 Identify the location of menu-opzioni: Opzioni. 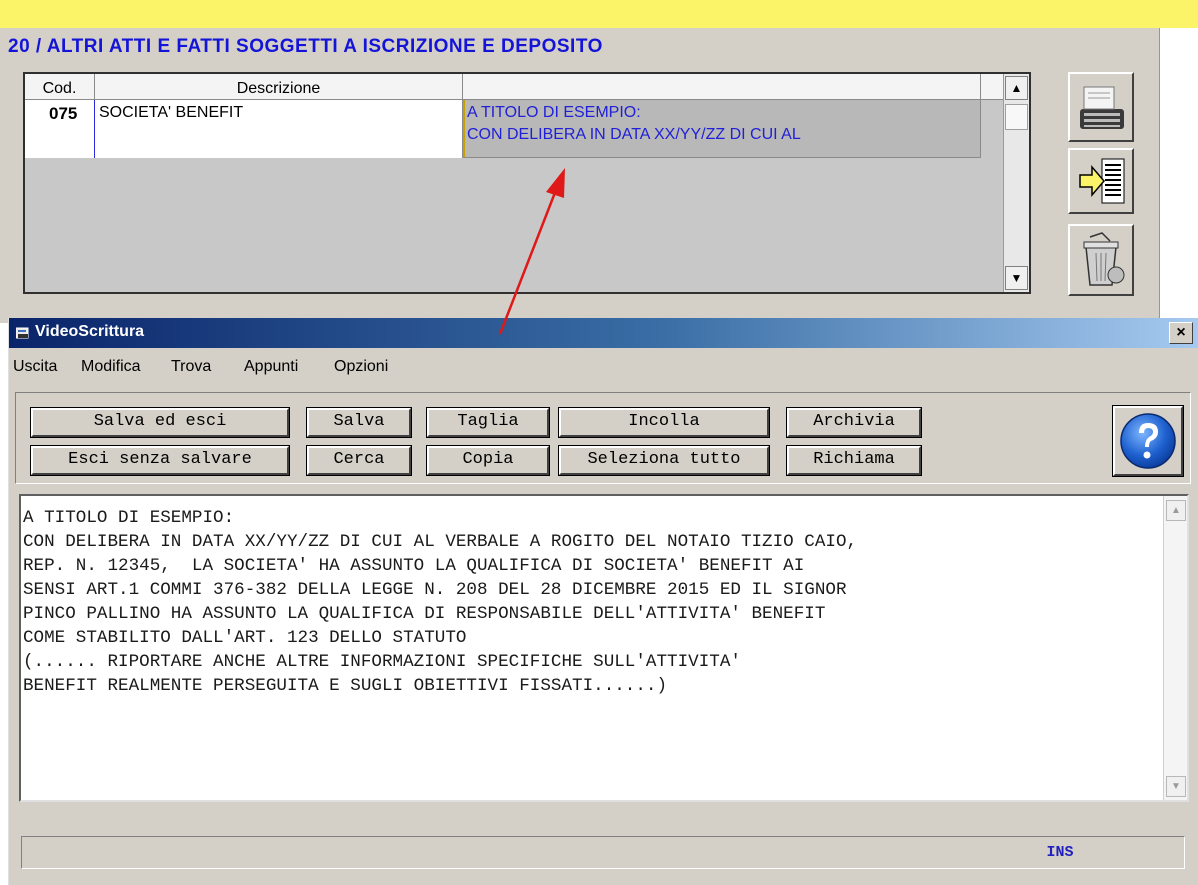
(361, 367).